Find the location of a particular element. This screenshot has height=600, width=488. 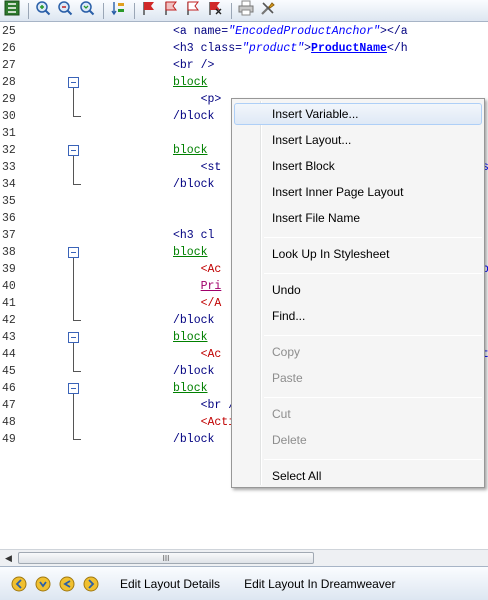

code-text: <st is located at coordinates (197, 167).